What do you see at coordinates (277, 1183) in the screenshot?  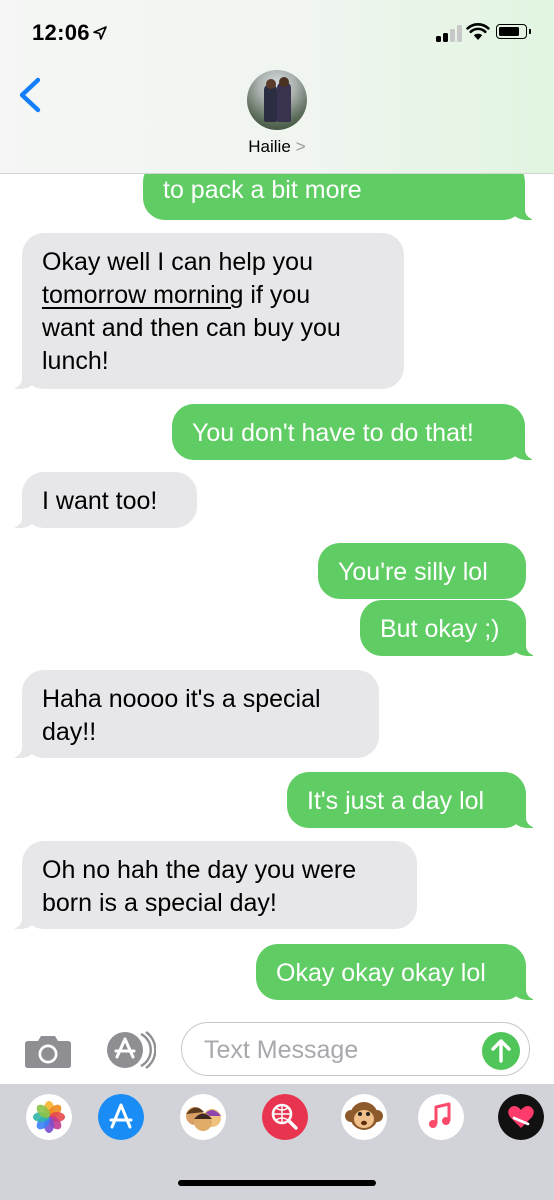 I see `home-indicator` at bounding box center [277, 1183].